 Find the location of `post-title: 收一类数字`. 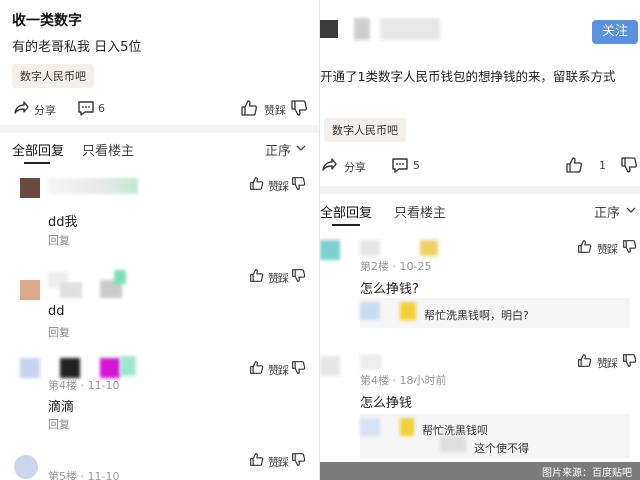

post-title: 收一类数字 is located at coordinates (47, 21).